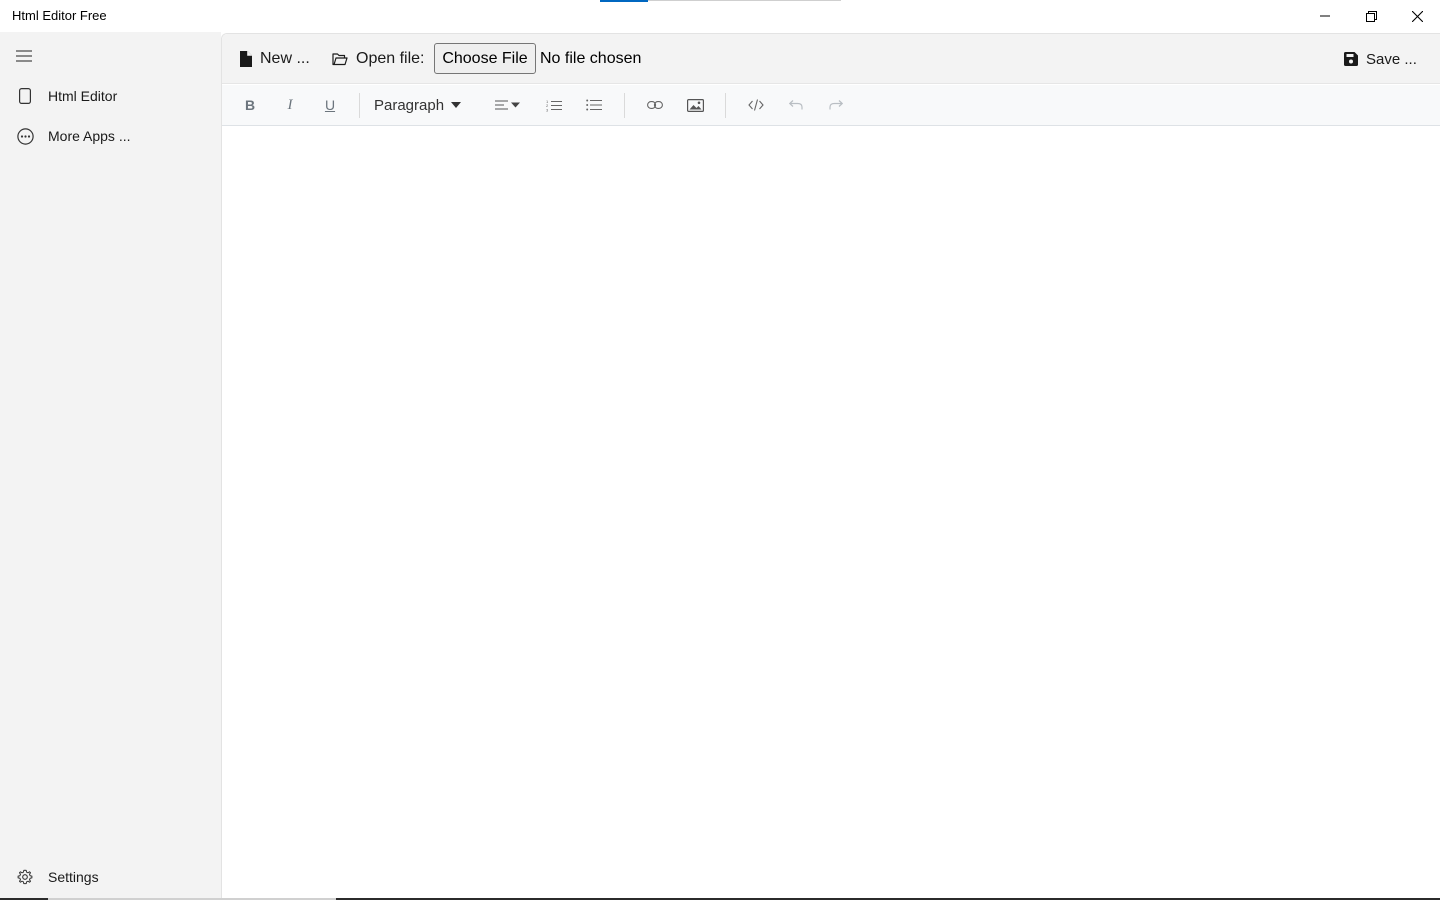 Image resolution: width=1440 pixels, height=900 pixels. I want to click on menu-toggle-button, so click(24, 56).